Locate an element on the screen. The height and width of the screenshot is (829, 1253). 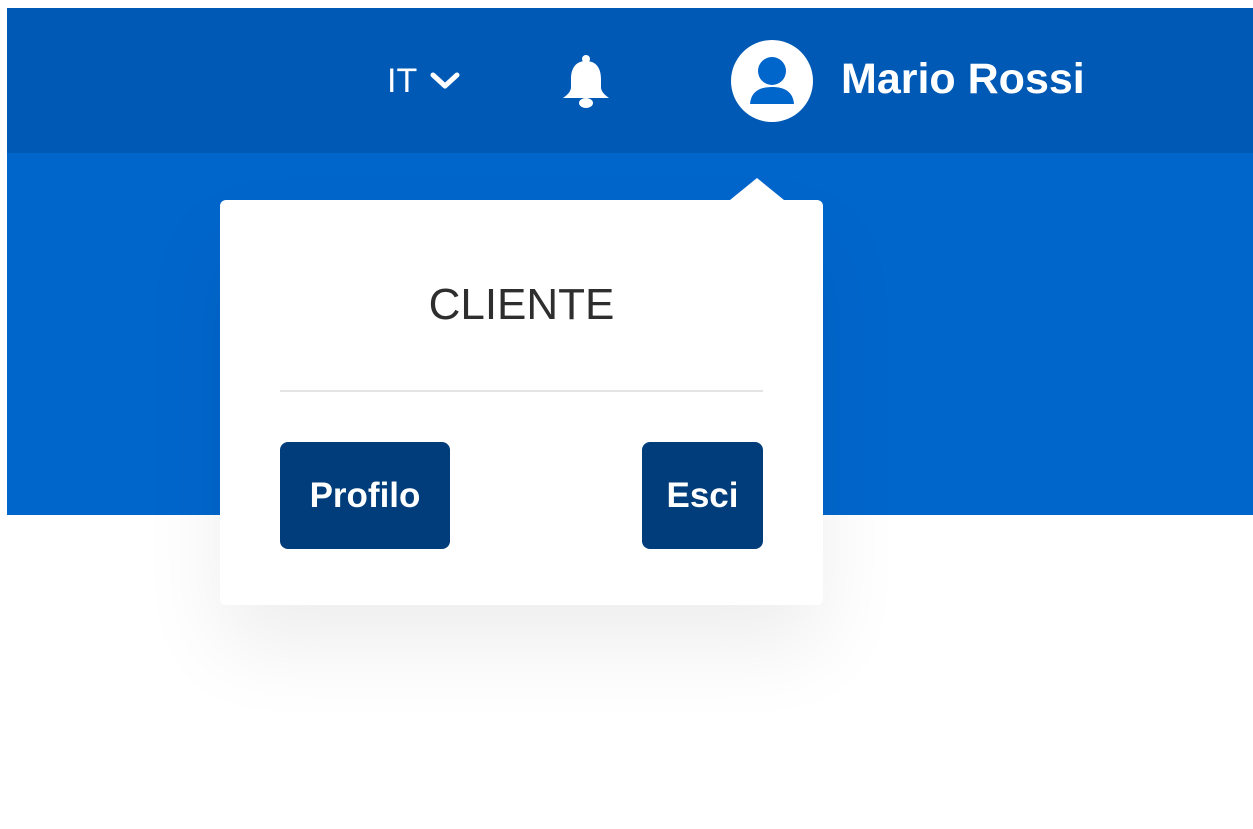
user-name: Mario Rossi is located at coordinates (963, 78).